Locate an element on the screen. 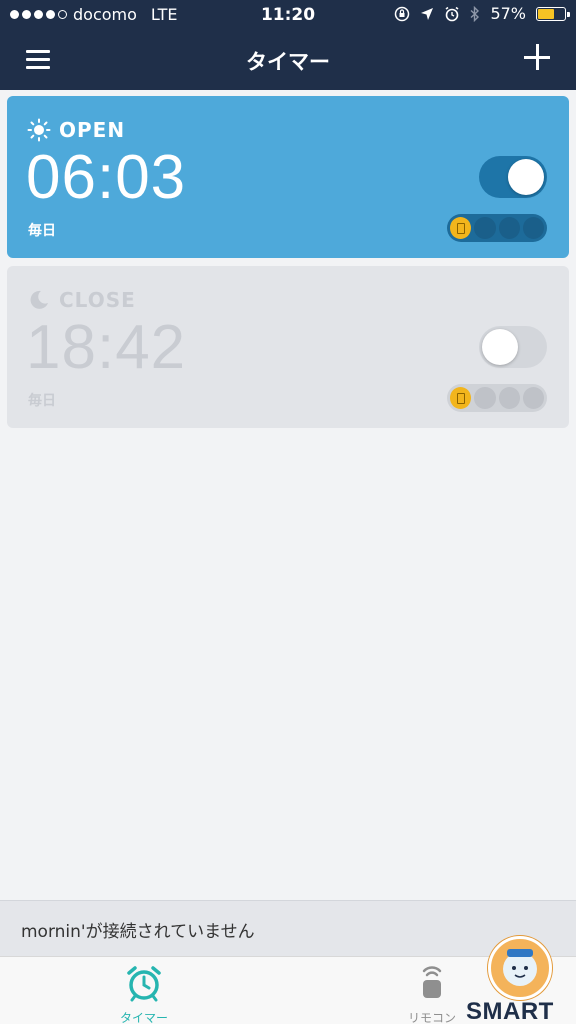  page-title: タイマー is located at coordinates (288, 62).